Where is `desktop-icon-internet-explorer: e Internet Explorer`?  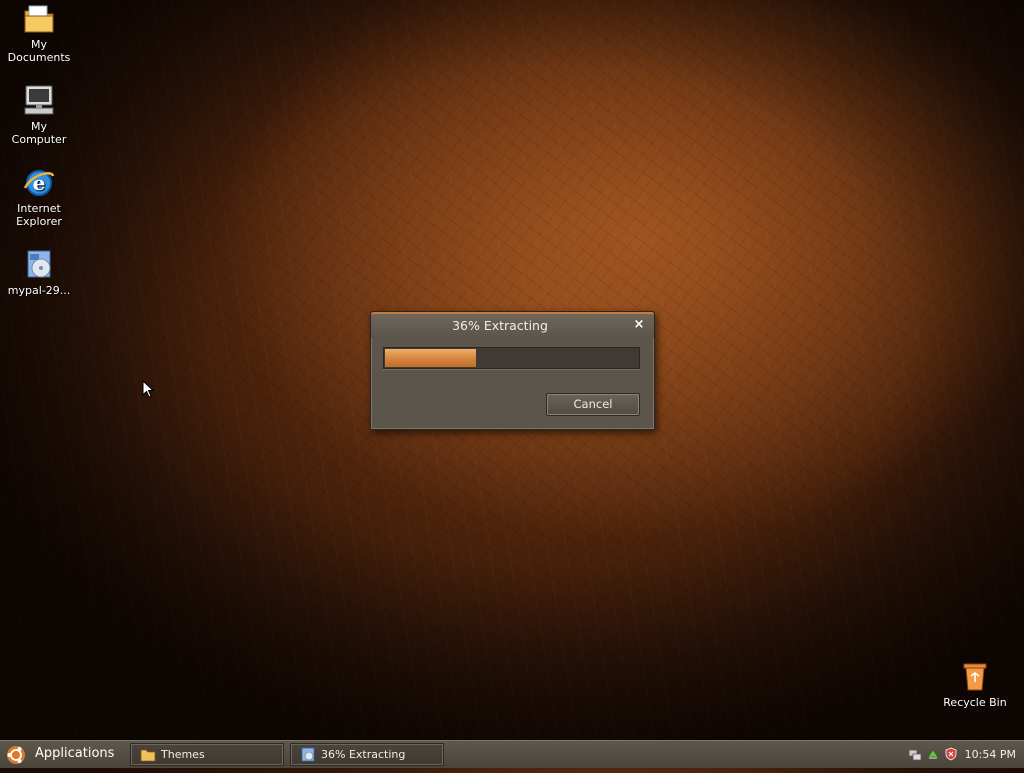
desktop-icon-internet-explorer: e Internet Explorer is located at coordinates (39, 197).